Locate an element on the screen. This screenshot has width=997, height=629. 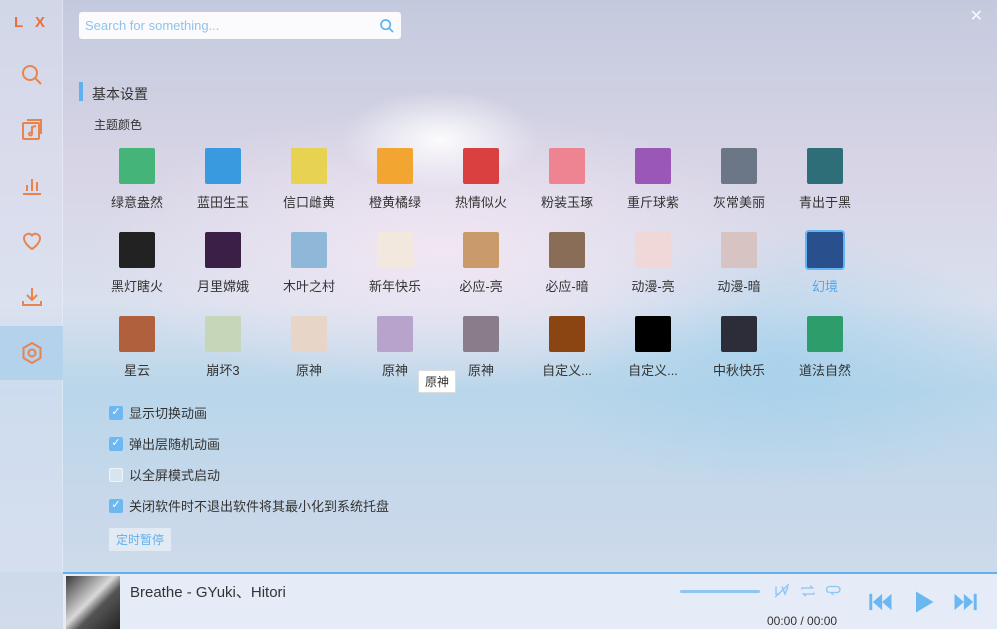
theme-label: 动漫-暗 is located at coordinates (739, 286).